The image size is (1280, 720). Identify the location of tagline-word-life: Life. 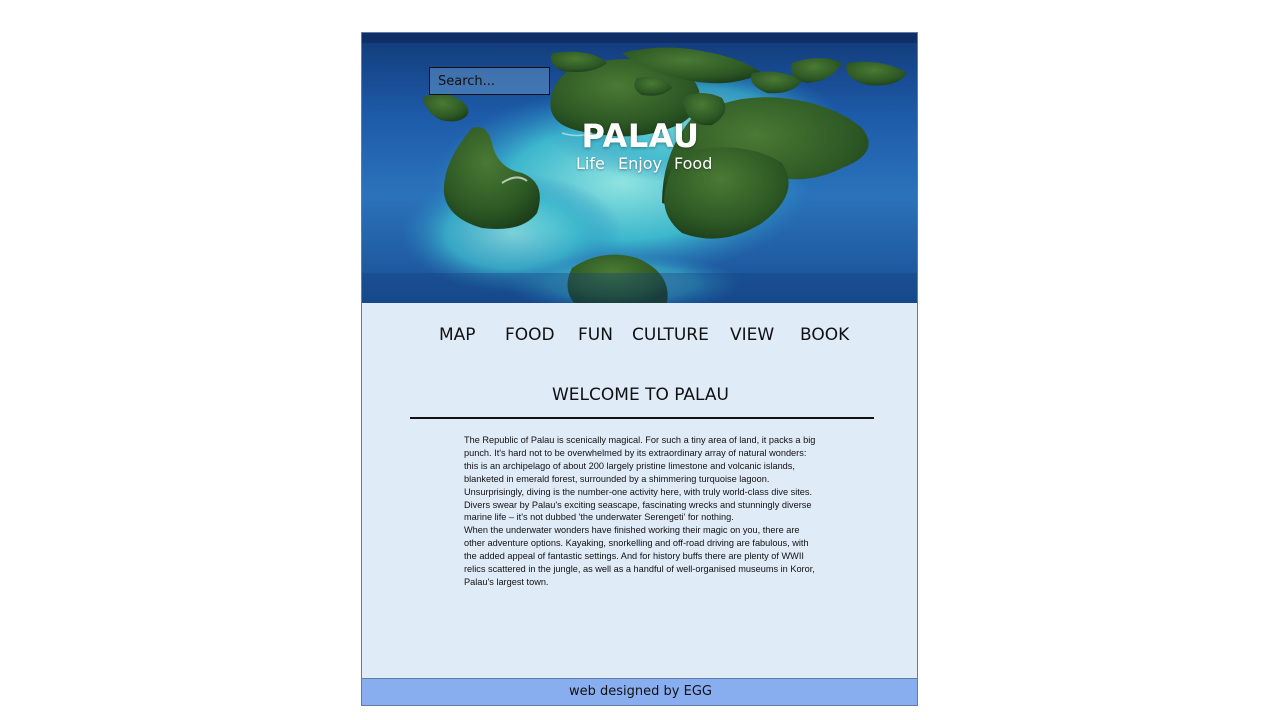
(590, 163).